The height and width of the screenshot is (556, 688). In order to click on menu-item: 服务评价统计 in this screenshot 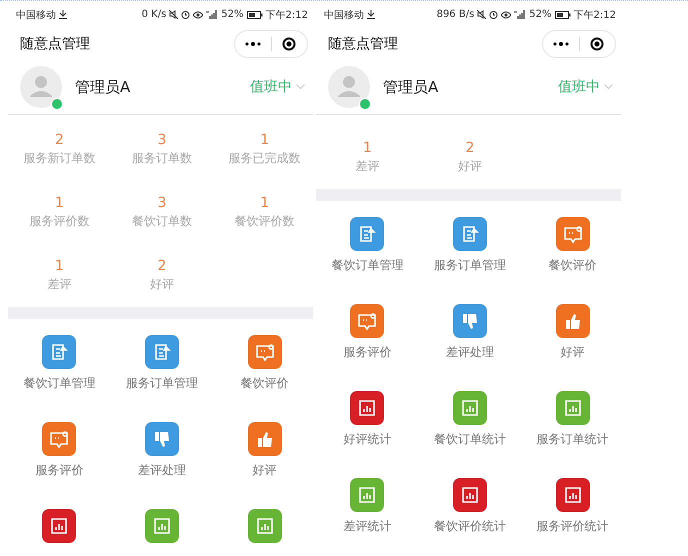, I will do `click(572, 506)`.